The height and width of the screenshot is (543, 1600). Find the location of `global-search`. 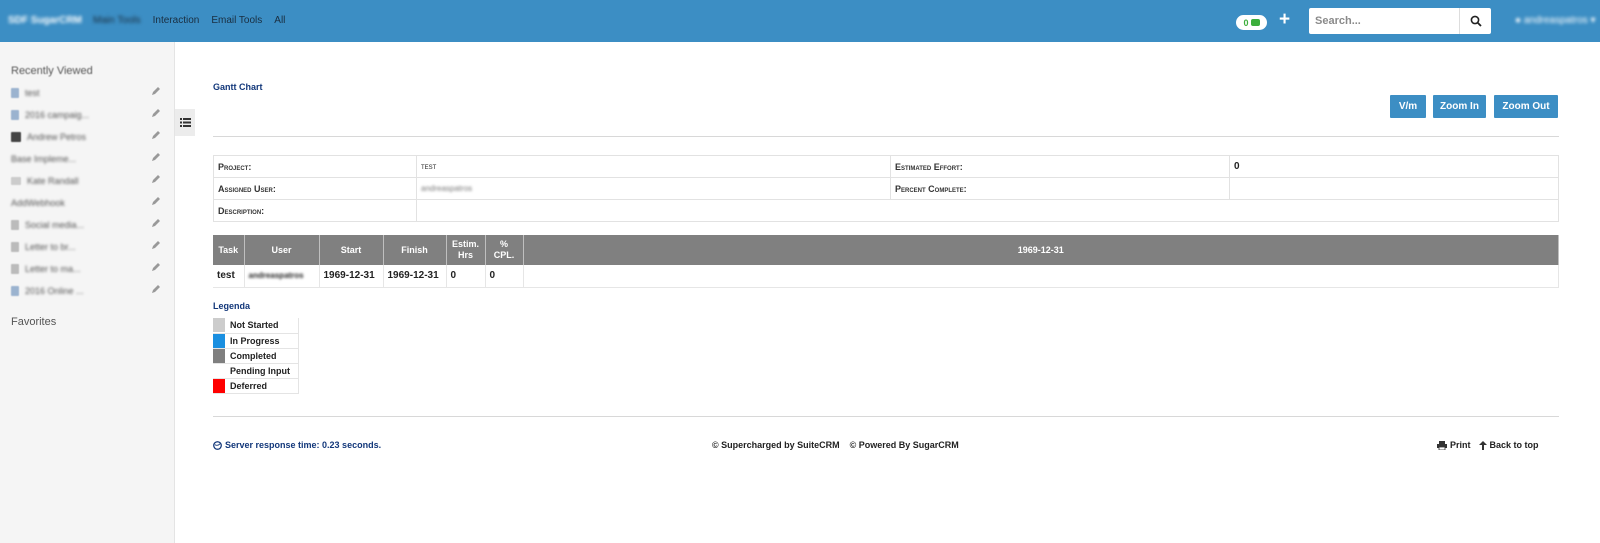

global-search is located at coordinates (1400, 21).